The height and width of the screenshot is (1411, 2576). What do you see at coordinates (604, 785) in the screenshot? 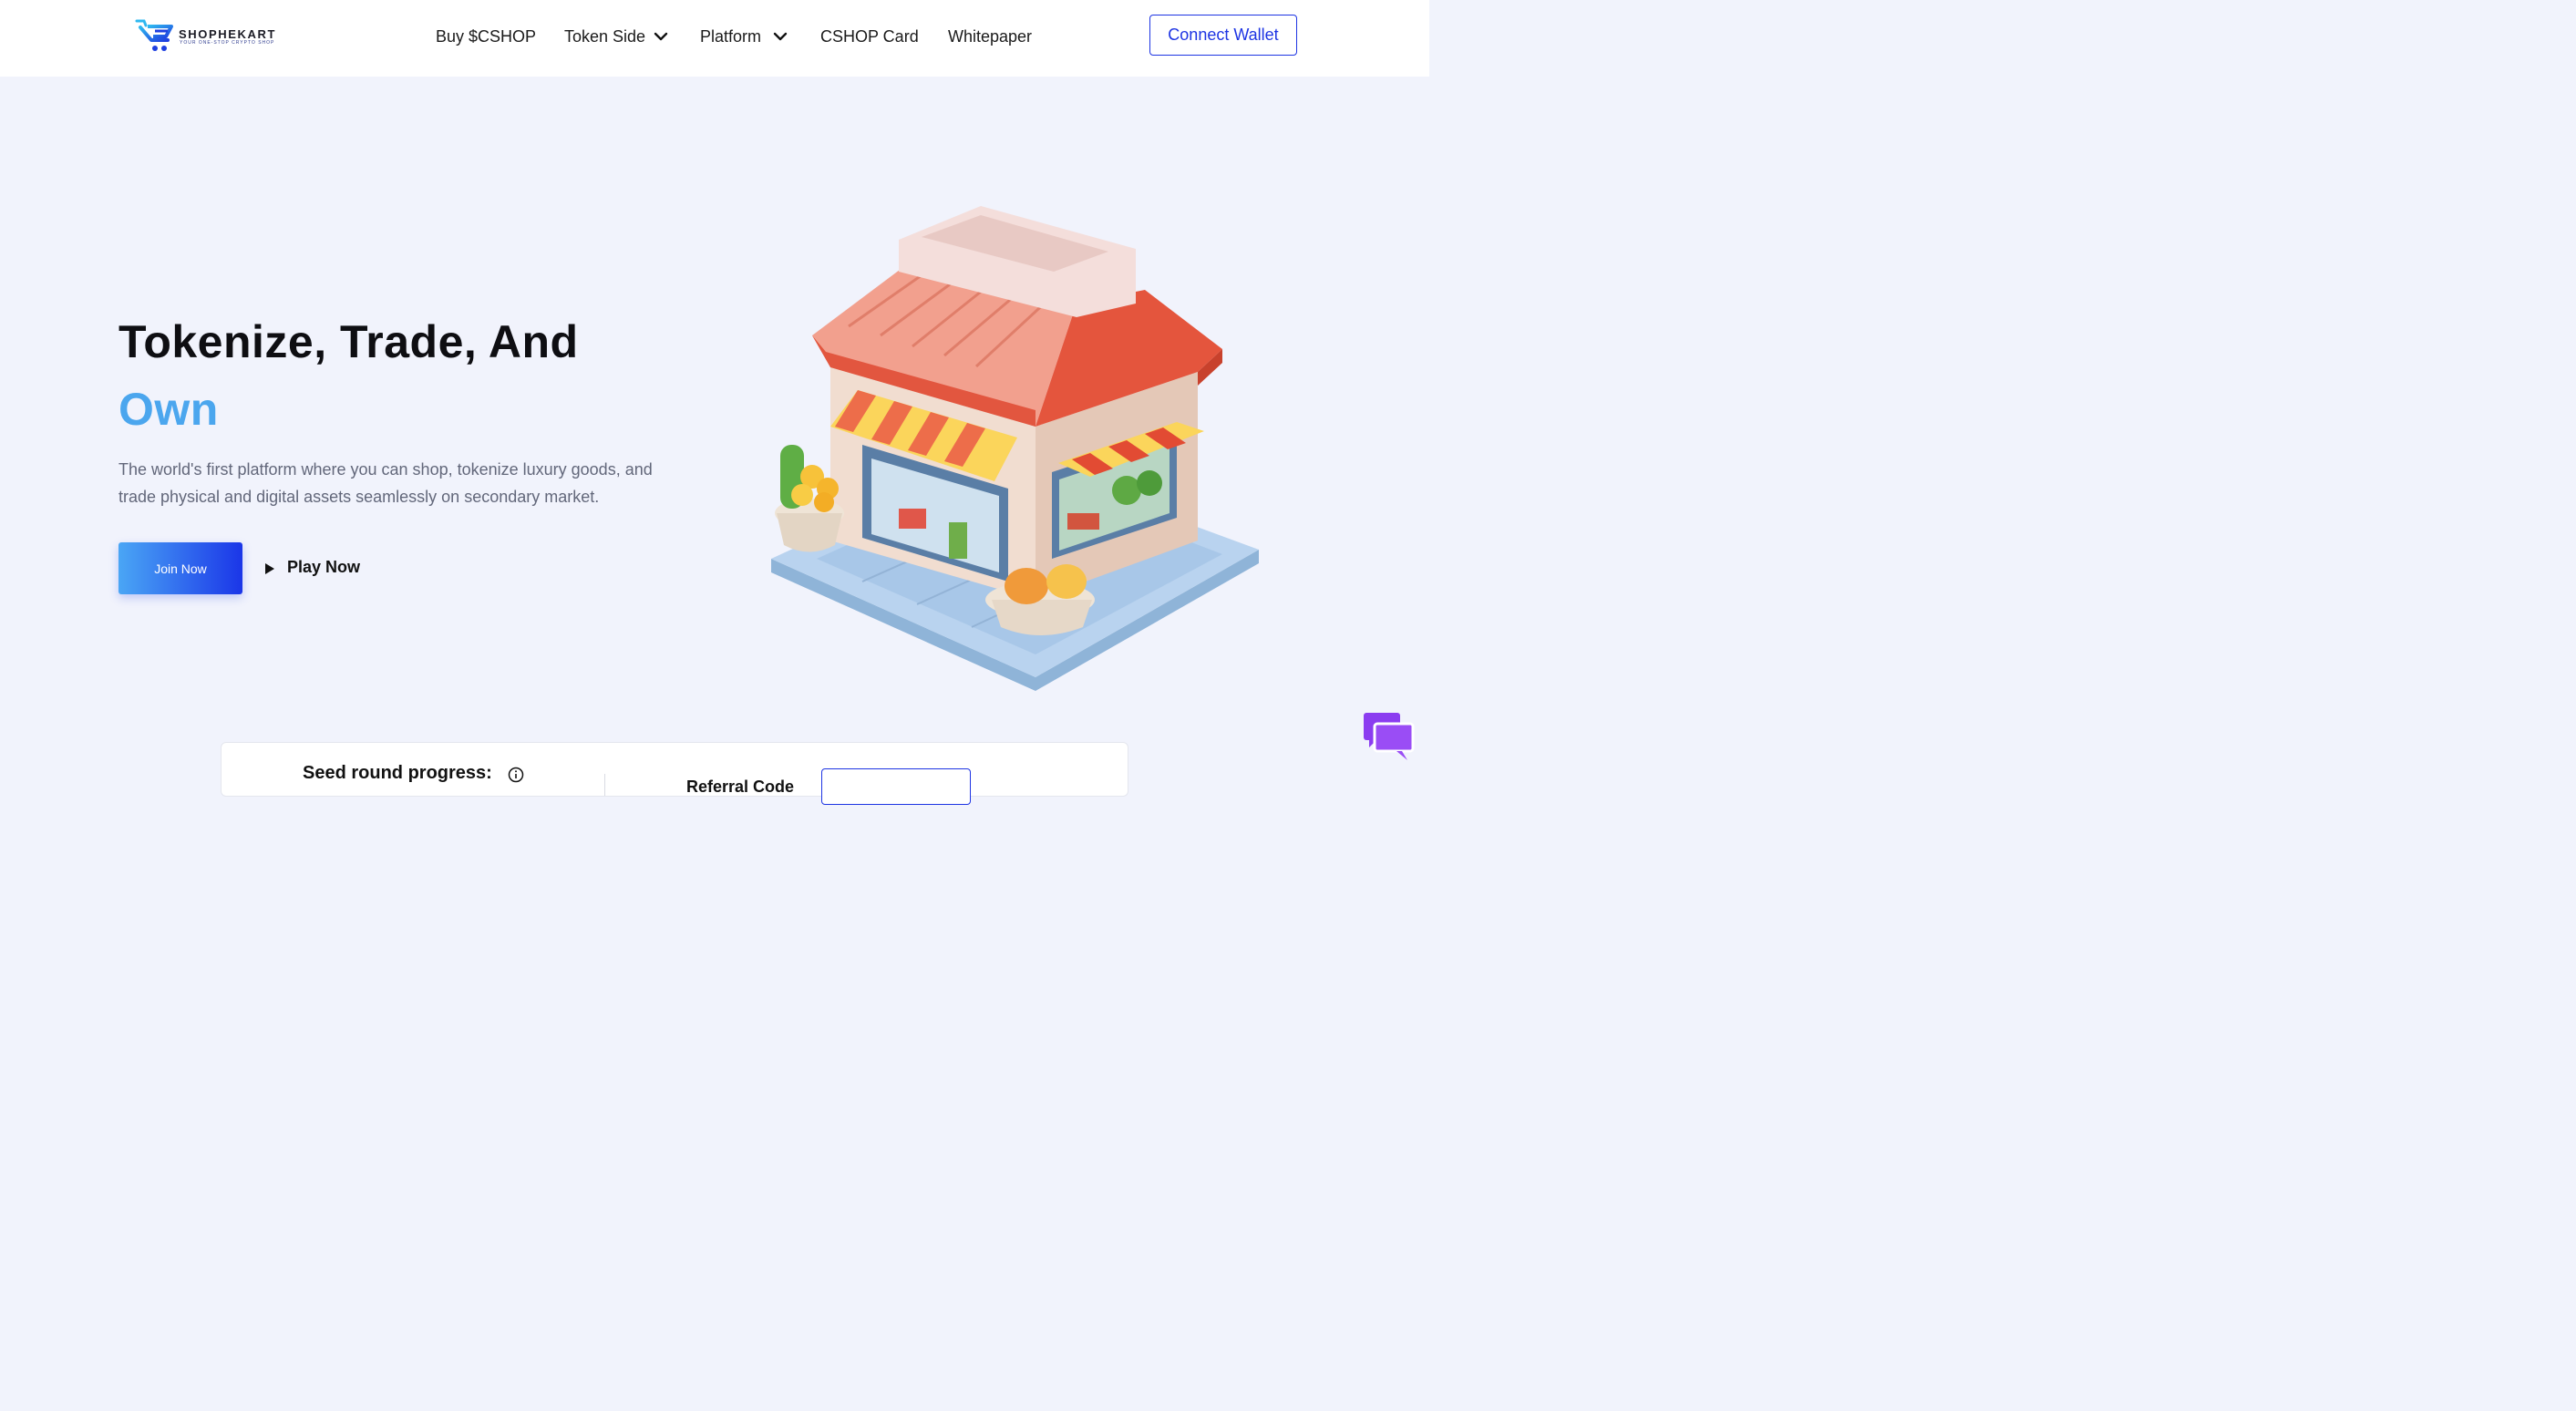
I see `card-divider` at bounding box center [604, 785].